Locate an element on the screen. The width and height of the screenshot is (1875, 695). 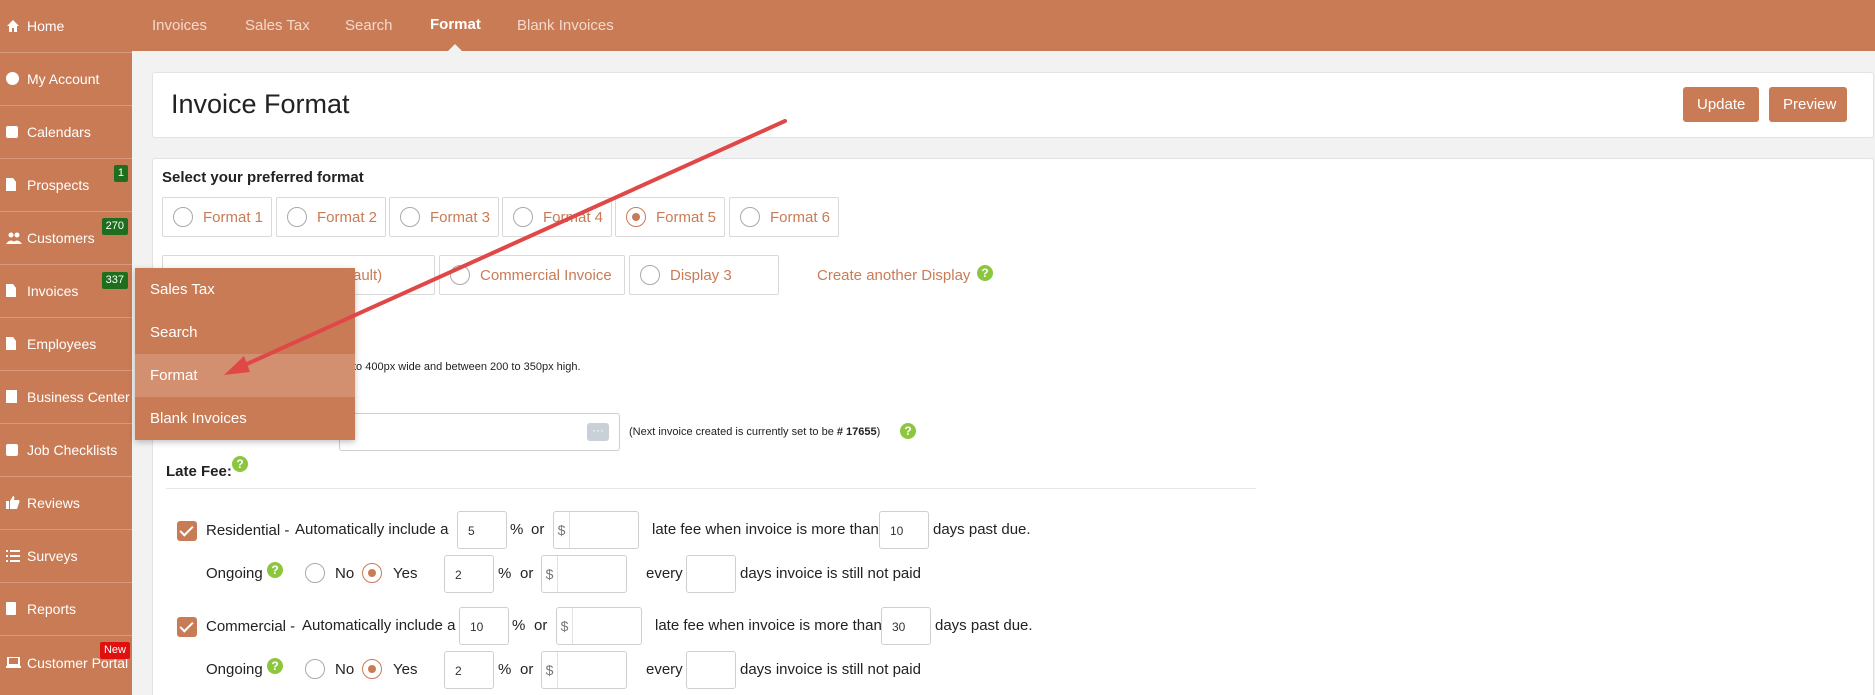
residential-auto-text: Automatically include a is located at coordinates (372, 529).